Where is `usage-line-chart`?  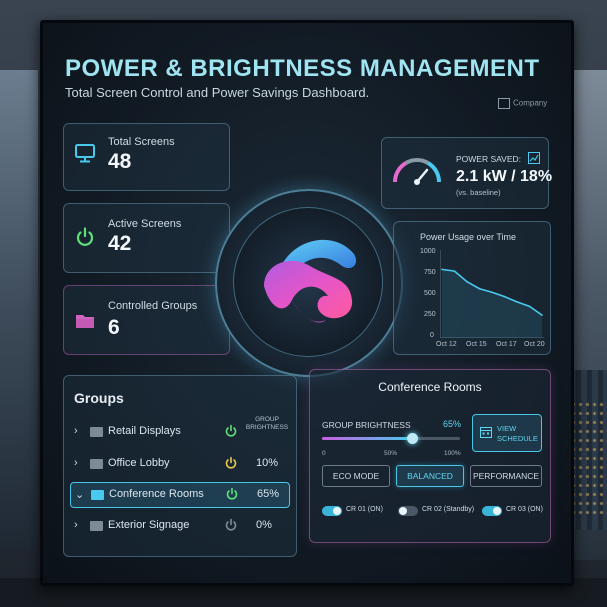
usage-line-chart is located at coordinates (492, 294).